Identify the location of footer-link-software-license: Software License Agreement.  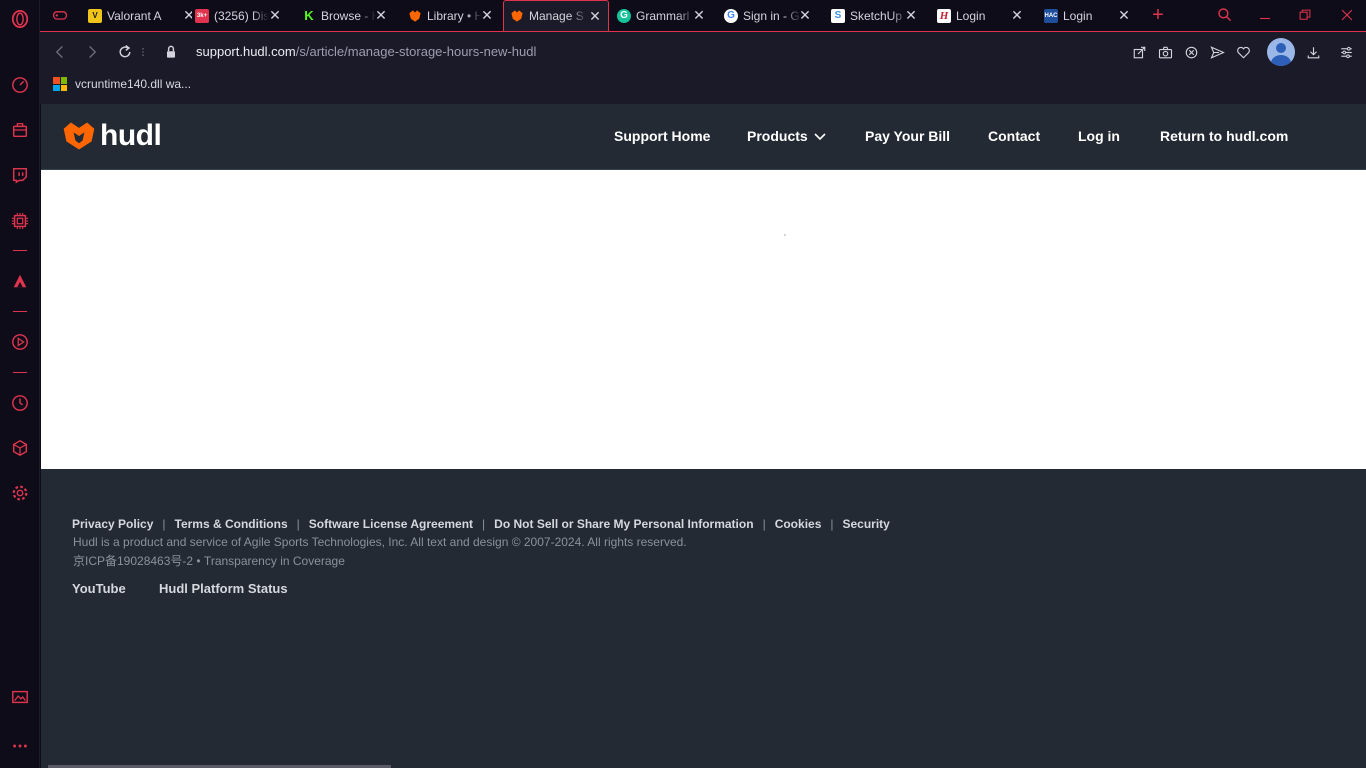
(391, 524).